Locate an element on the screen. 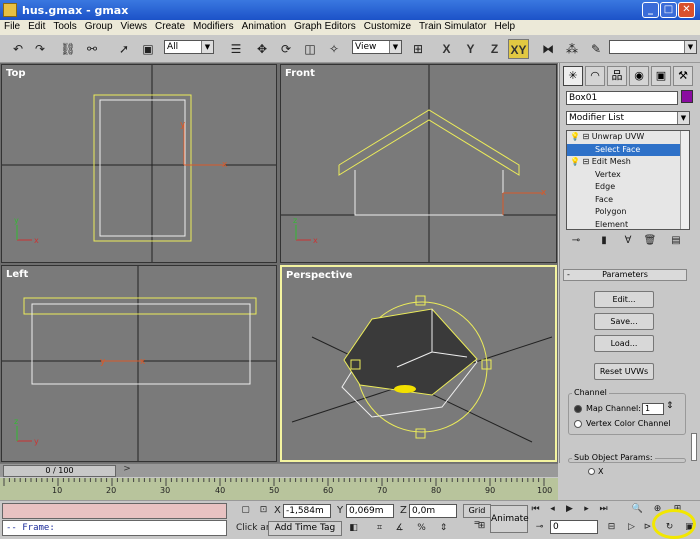 The image size is (700, 539). modifier-list-dropdown: Modifier List ▼ is located at coordinates (628, 118).